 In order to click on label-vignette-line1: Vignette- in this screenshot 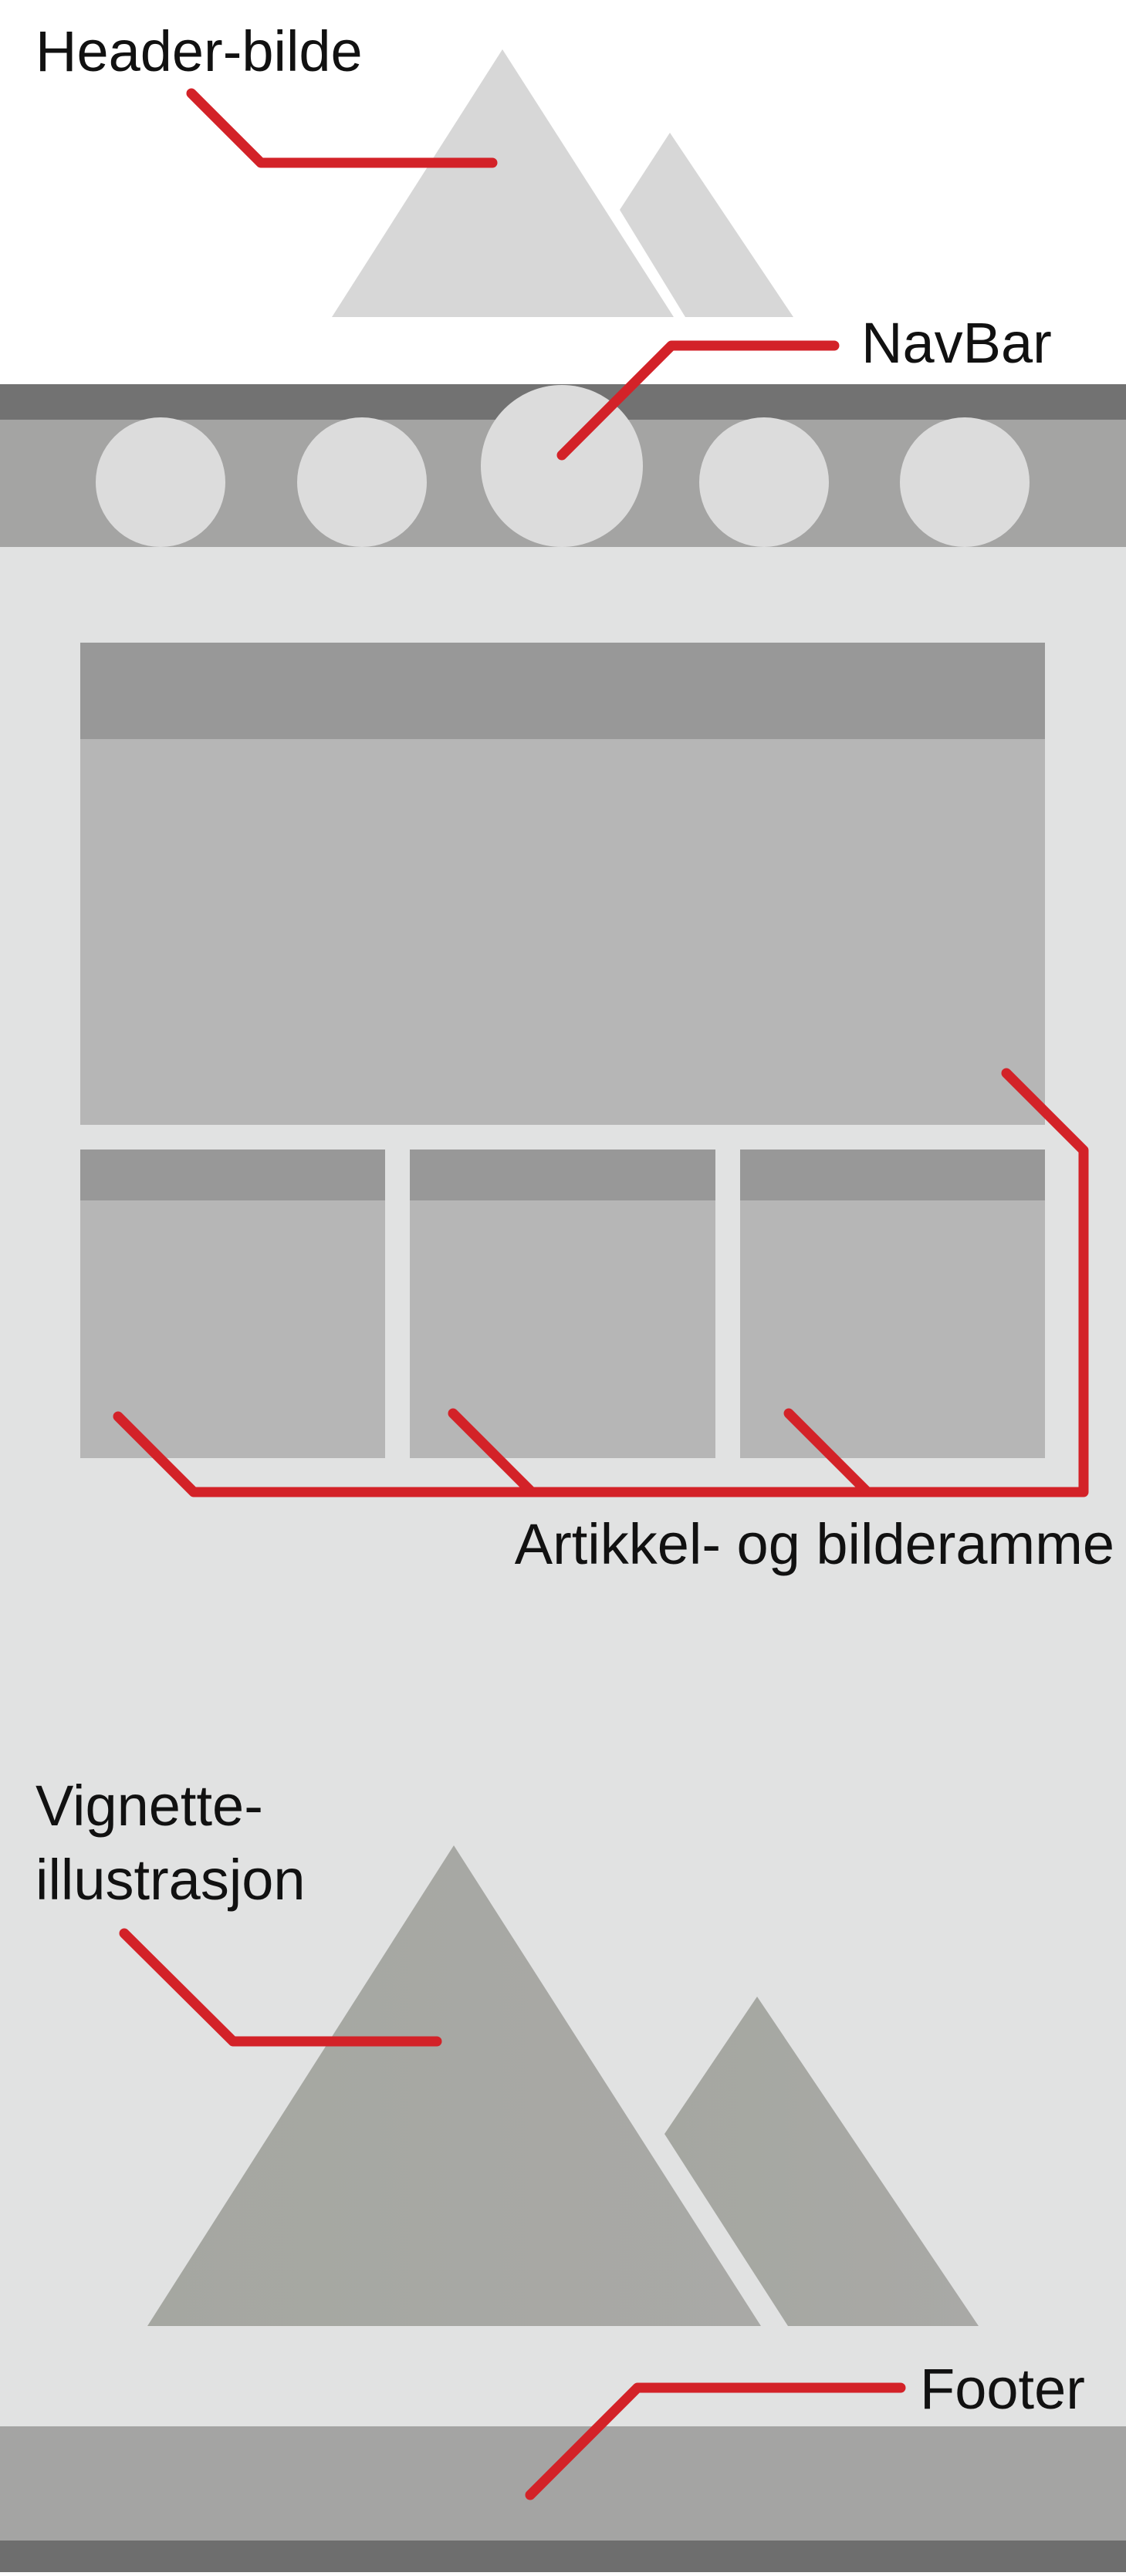, I will do `click(149, 1806)`.